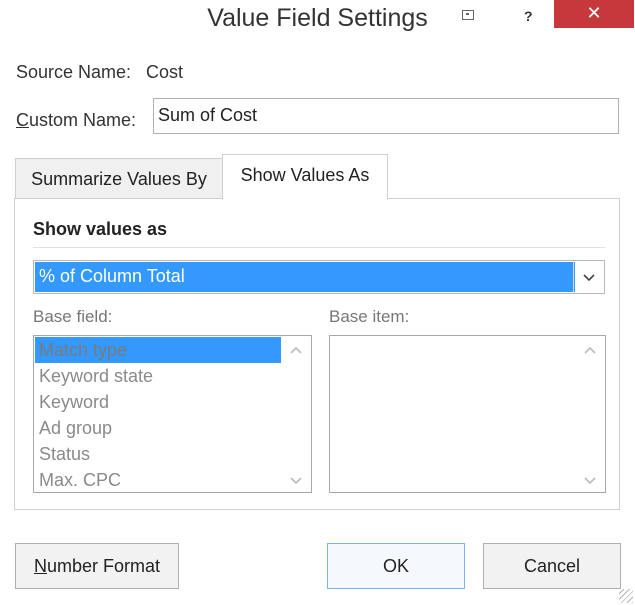 Image resolution: width=635 pixels, height=605 pixels. Describe the element at coordinates (158, 350) in the screenshot. I see `list-item: Match type` at that location.